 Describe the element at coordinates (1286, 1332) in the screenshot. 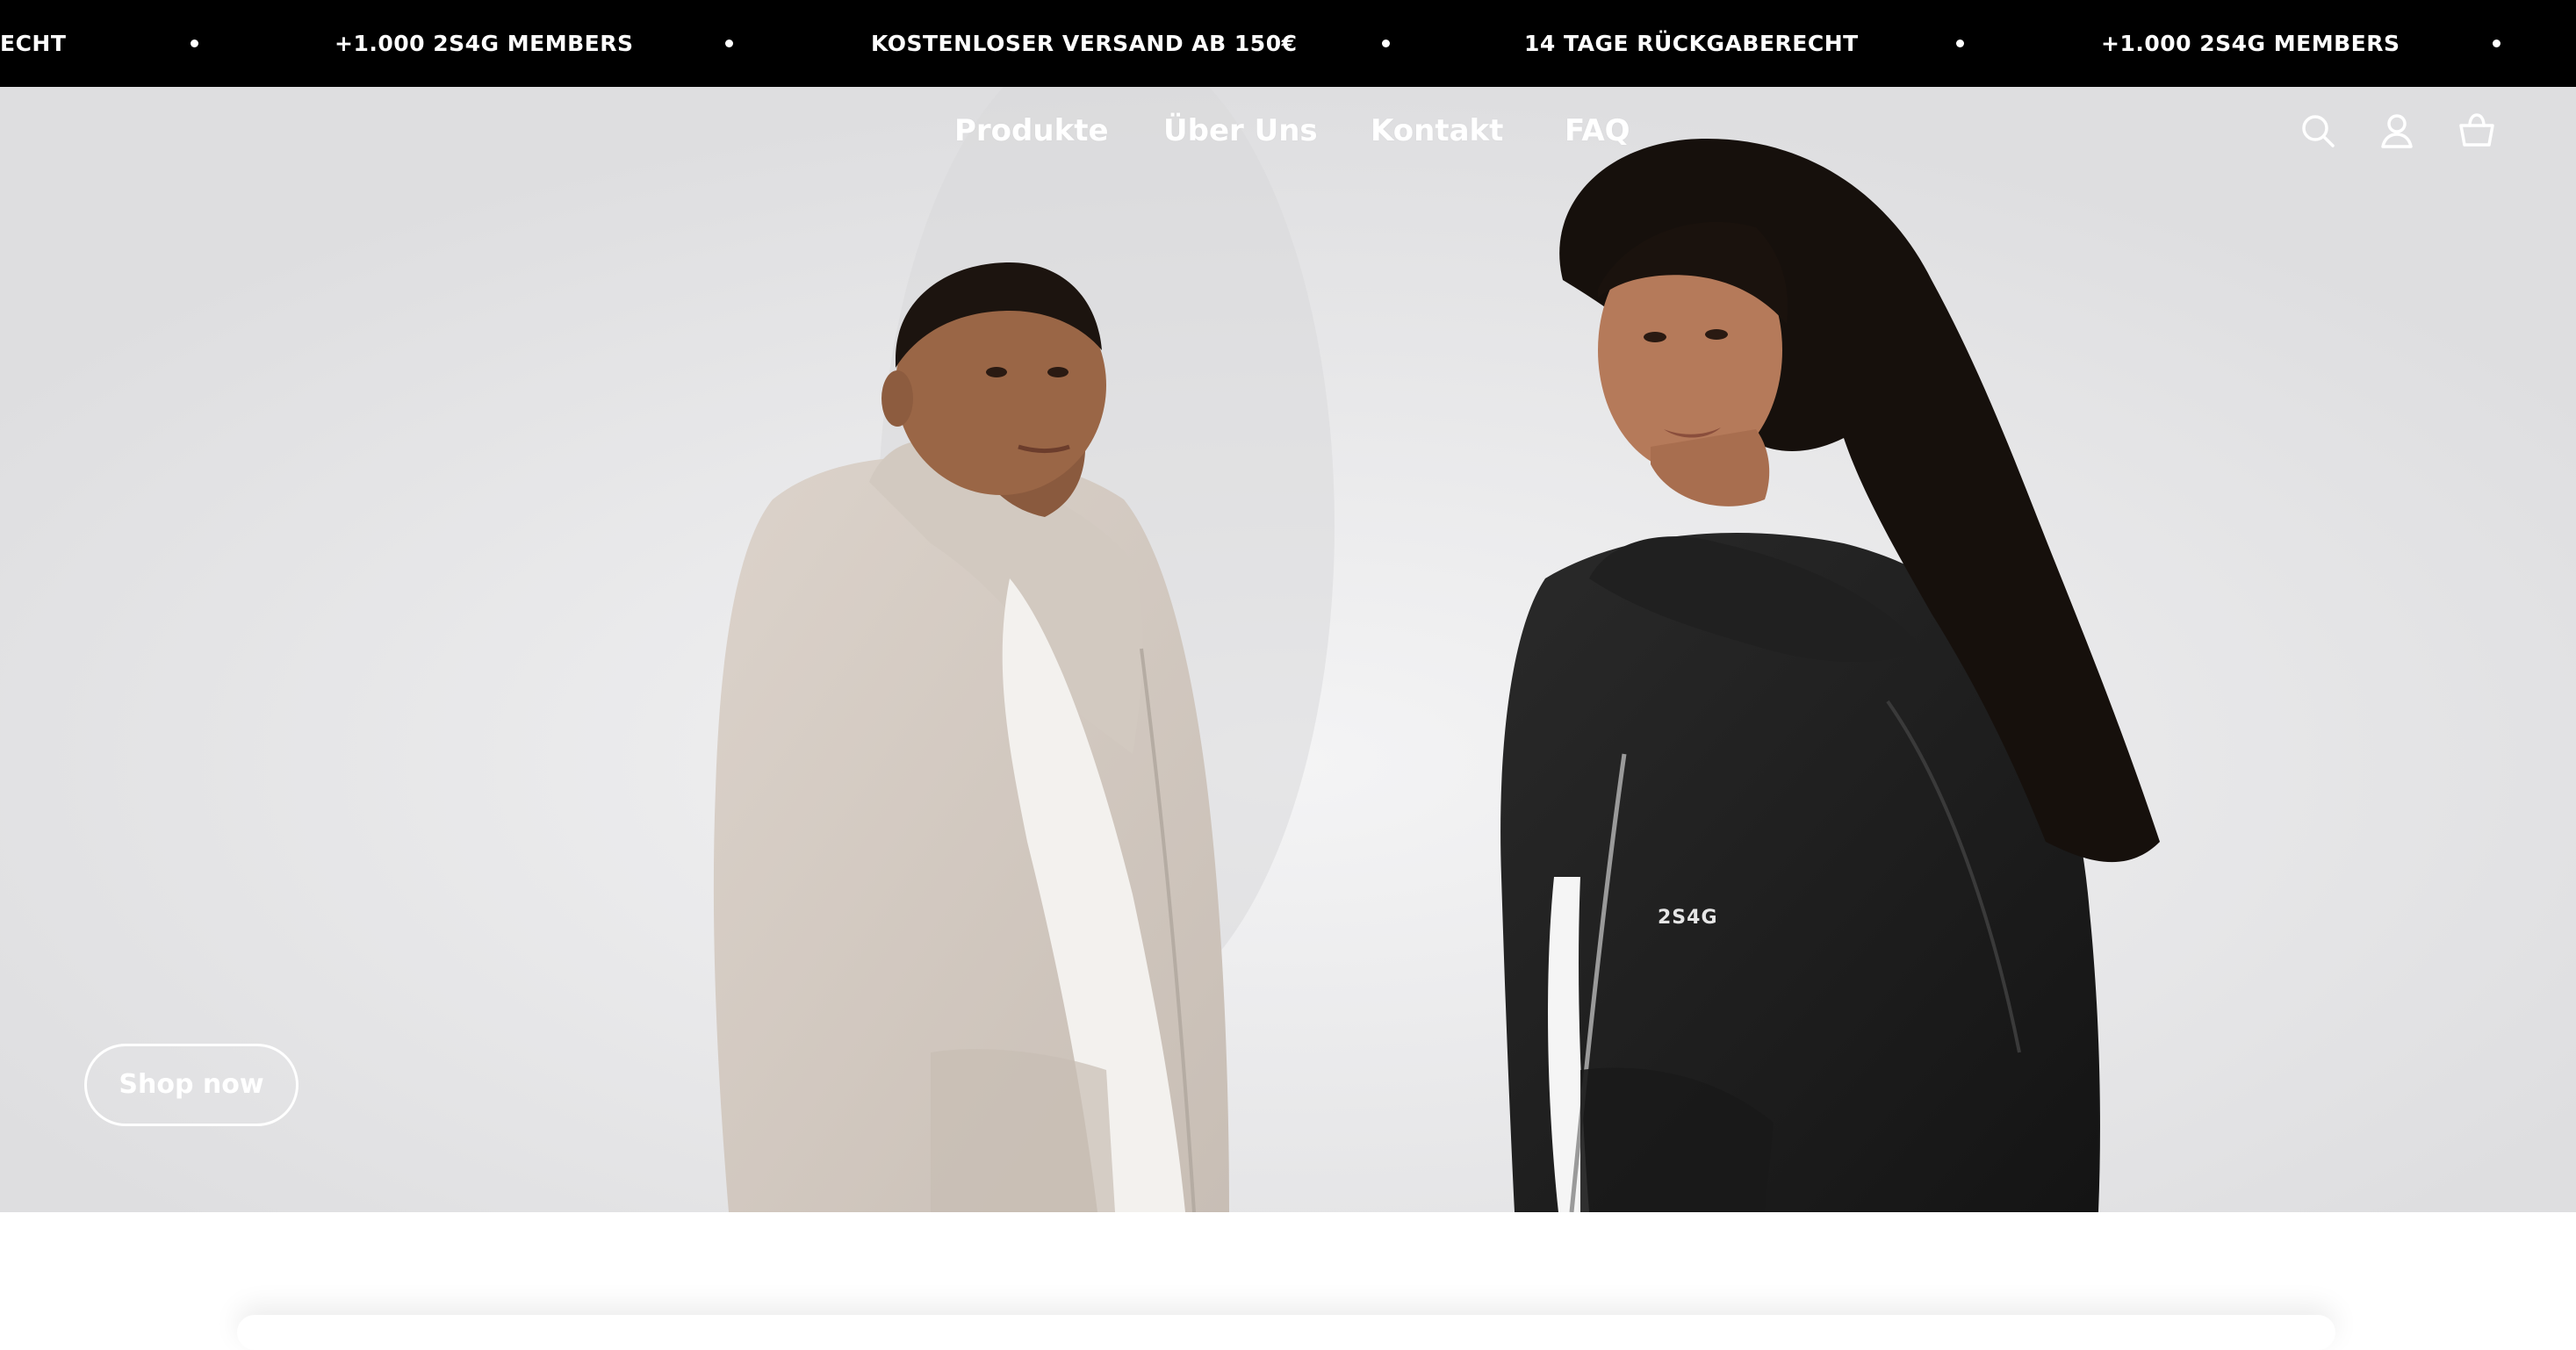

I see `content-card-edge` at that location.